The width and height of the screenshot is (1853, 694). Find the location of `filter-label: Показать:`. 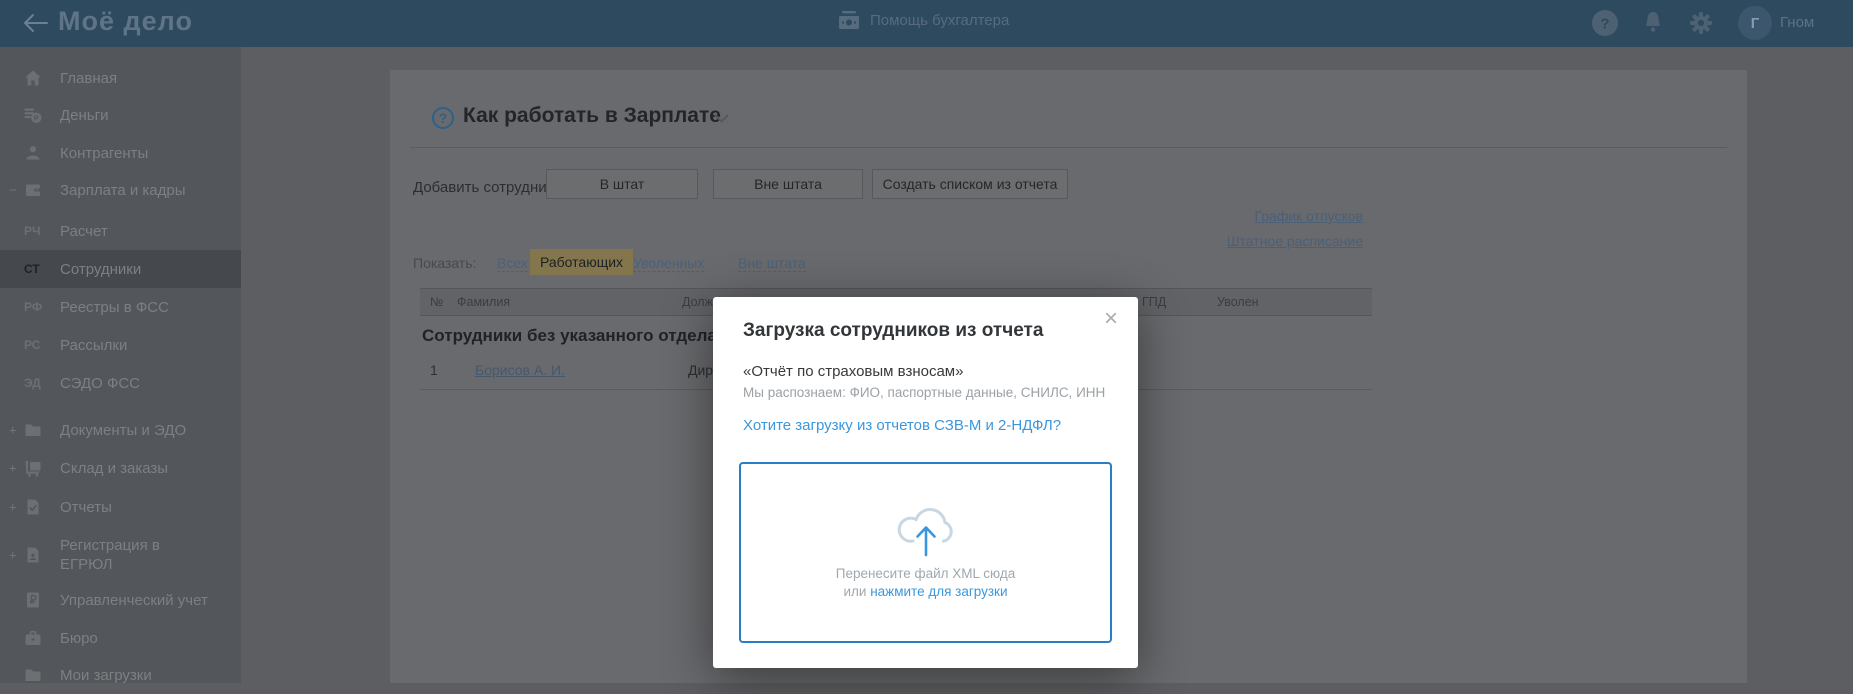

filter-label: Показать: is located at coordinates (445, 263).